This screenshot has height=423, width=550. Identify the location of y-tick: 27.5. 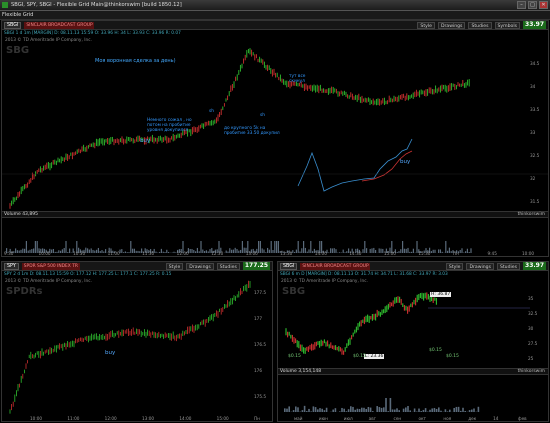
(533, 343).